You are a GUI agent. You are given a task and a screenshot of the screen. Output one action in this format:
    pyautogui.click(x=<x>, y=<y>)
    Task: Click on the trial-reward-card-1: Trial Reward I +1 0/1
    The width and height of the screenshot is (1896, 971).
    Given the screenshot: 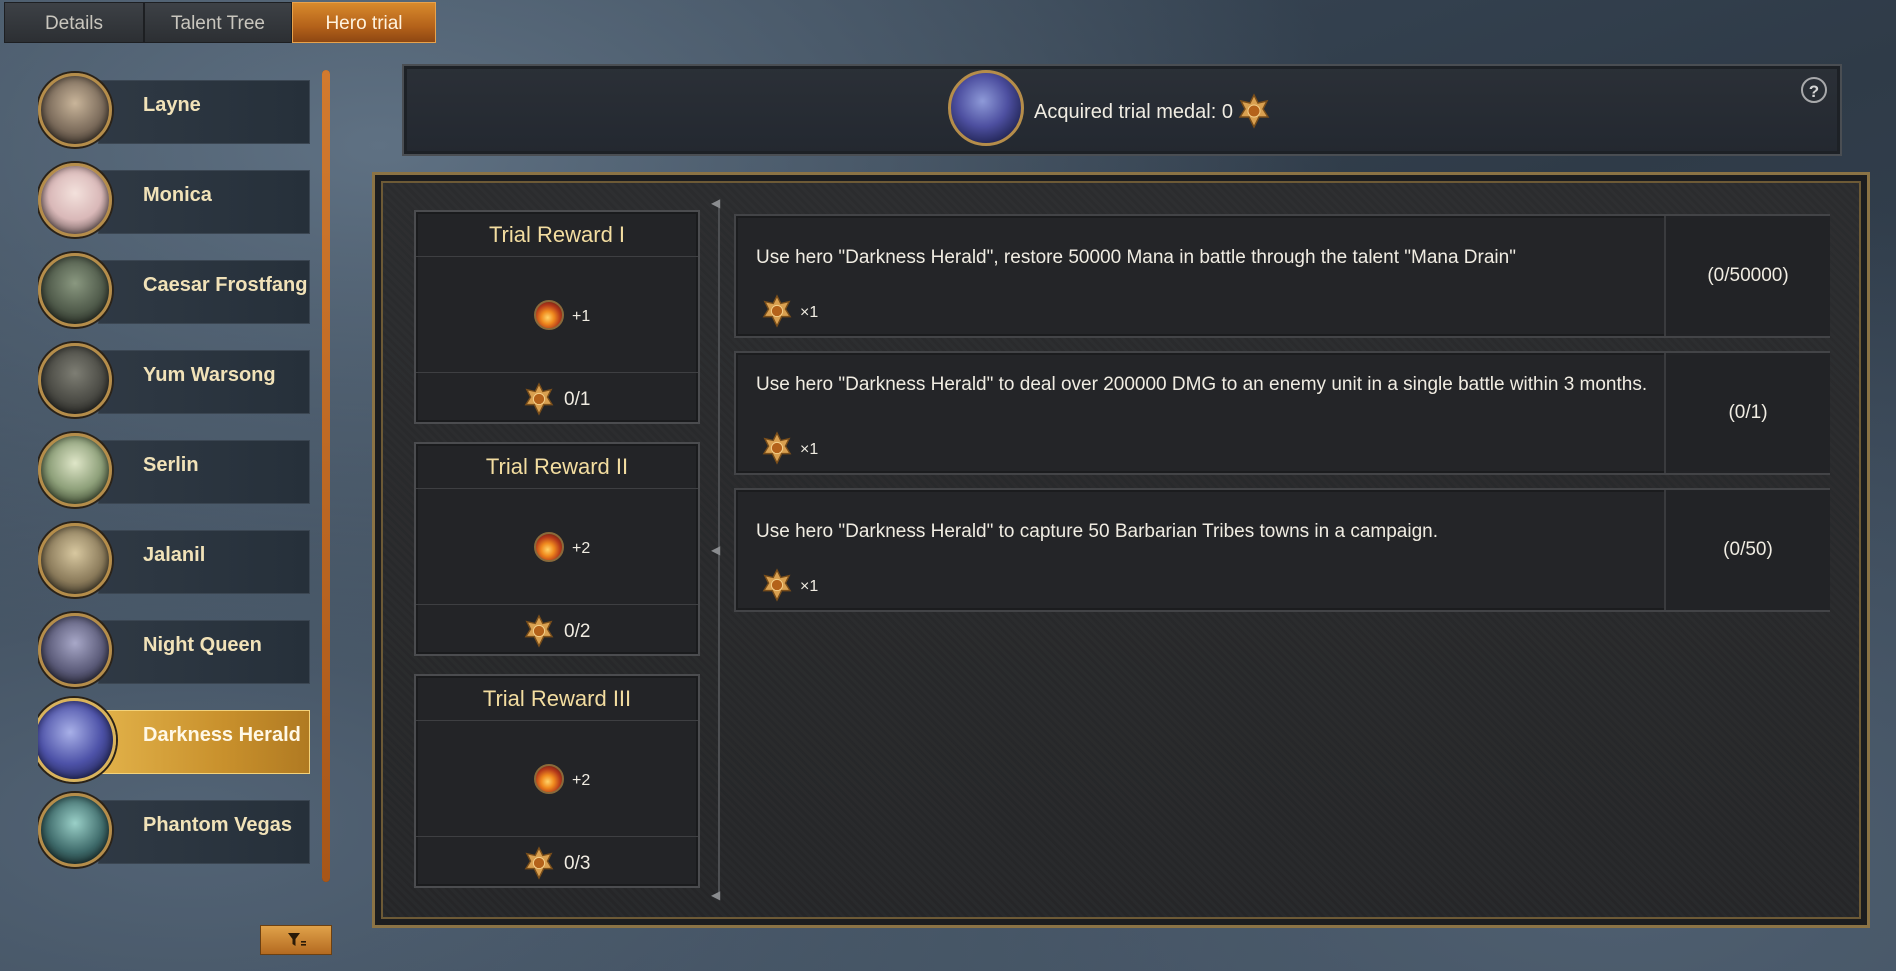 What is the action you would take?
    pyautogui.click(x=557, y=317)
    